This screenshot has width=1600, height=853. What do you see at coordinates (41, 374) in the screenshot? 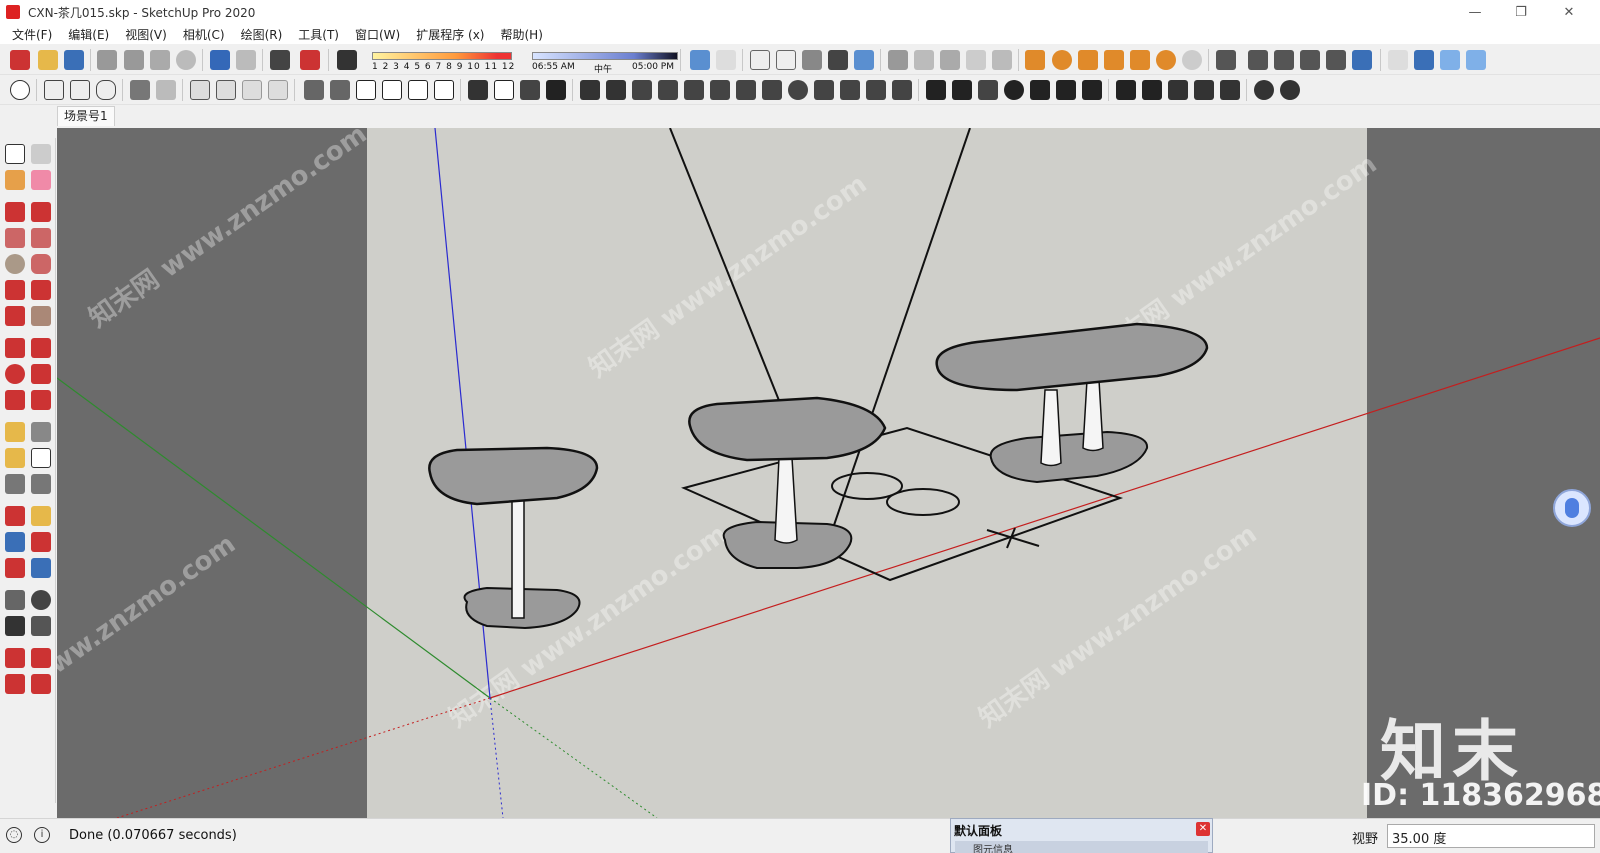
I see `follow-me-tool-icon` at bounding box center [41, 374].